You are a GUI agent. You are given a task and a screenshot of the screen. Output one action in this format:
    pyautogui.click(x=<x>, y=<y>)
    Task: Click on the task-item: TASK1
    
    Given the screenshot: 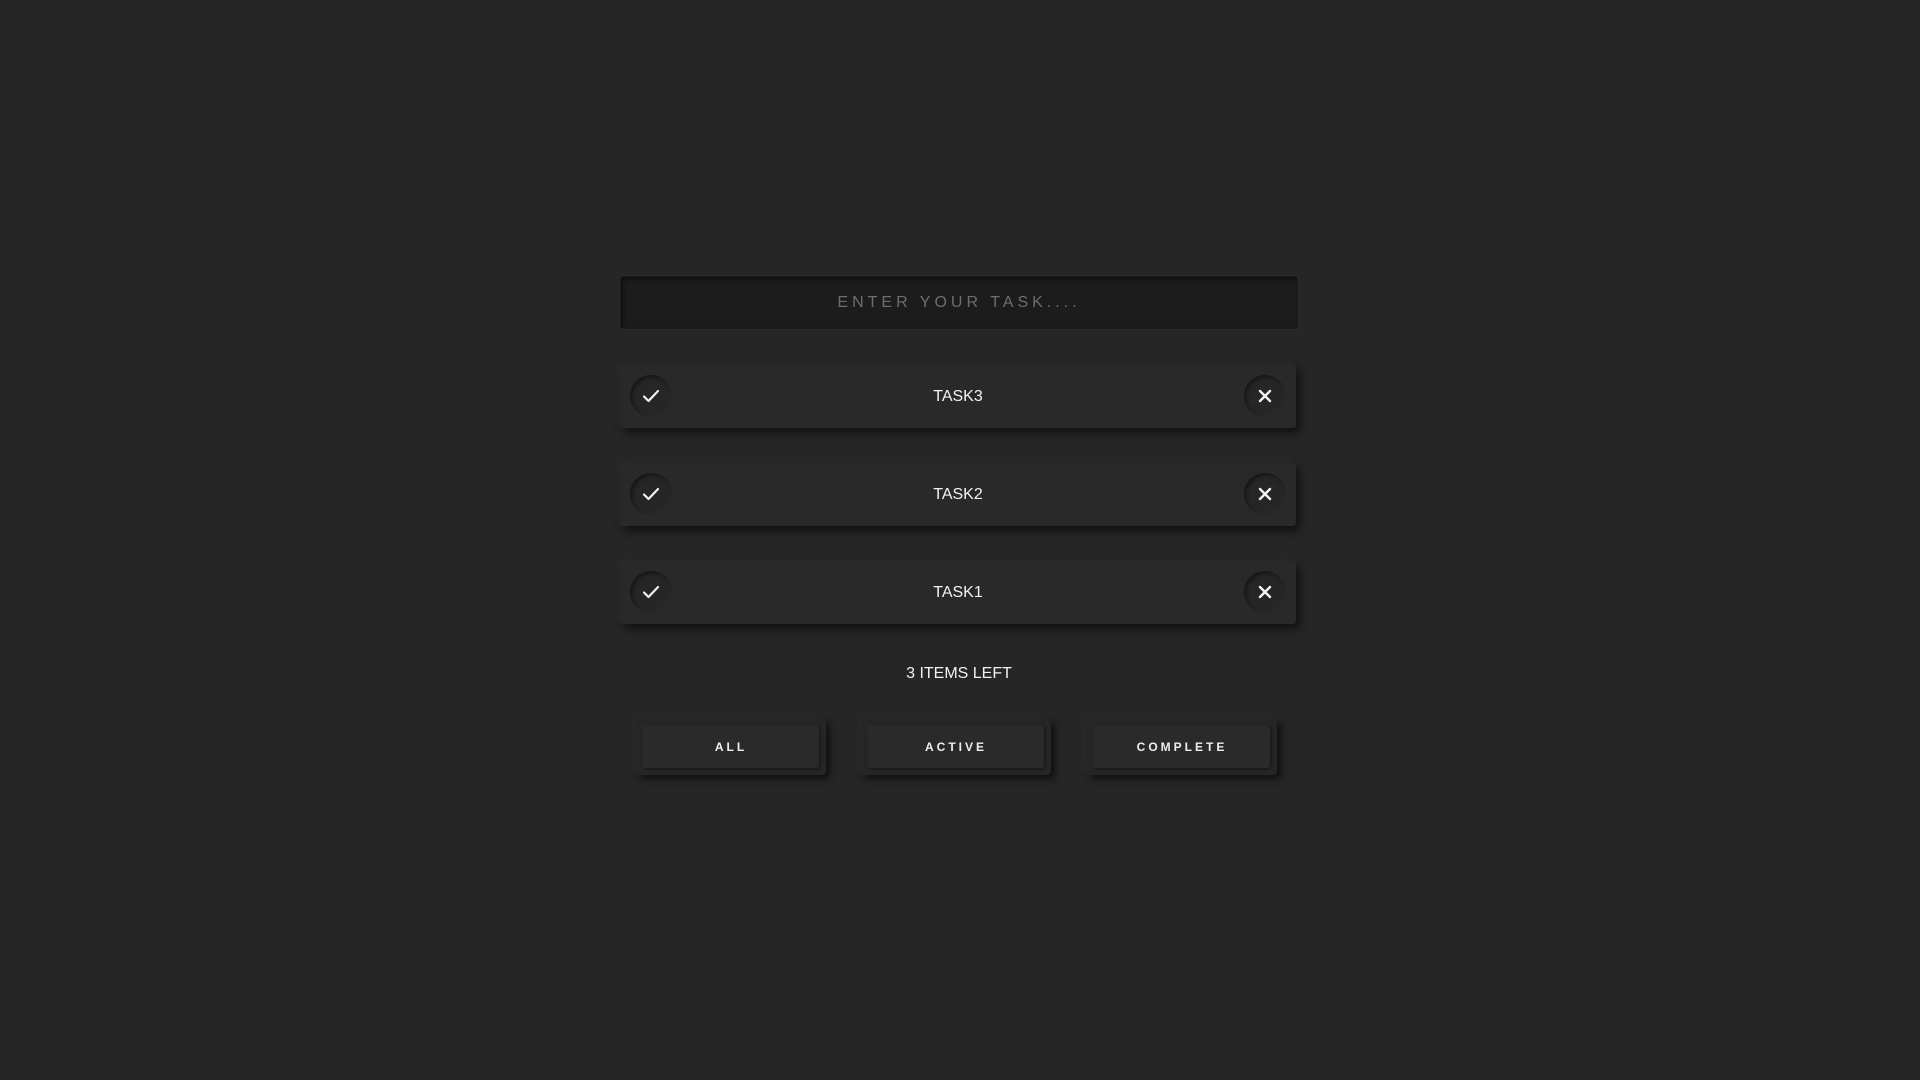 What is the action you would take?
    pyautogui.click(x=958, y=592)
    